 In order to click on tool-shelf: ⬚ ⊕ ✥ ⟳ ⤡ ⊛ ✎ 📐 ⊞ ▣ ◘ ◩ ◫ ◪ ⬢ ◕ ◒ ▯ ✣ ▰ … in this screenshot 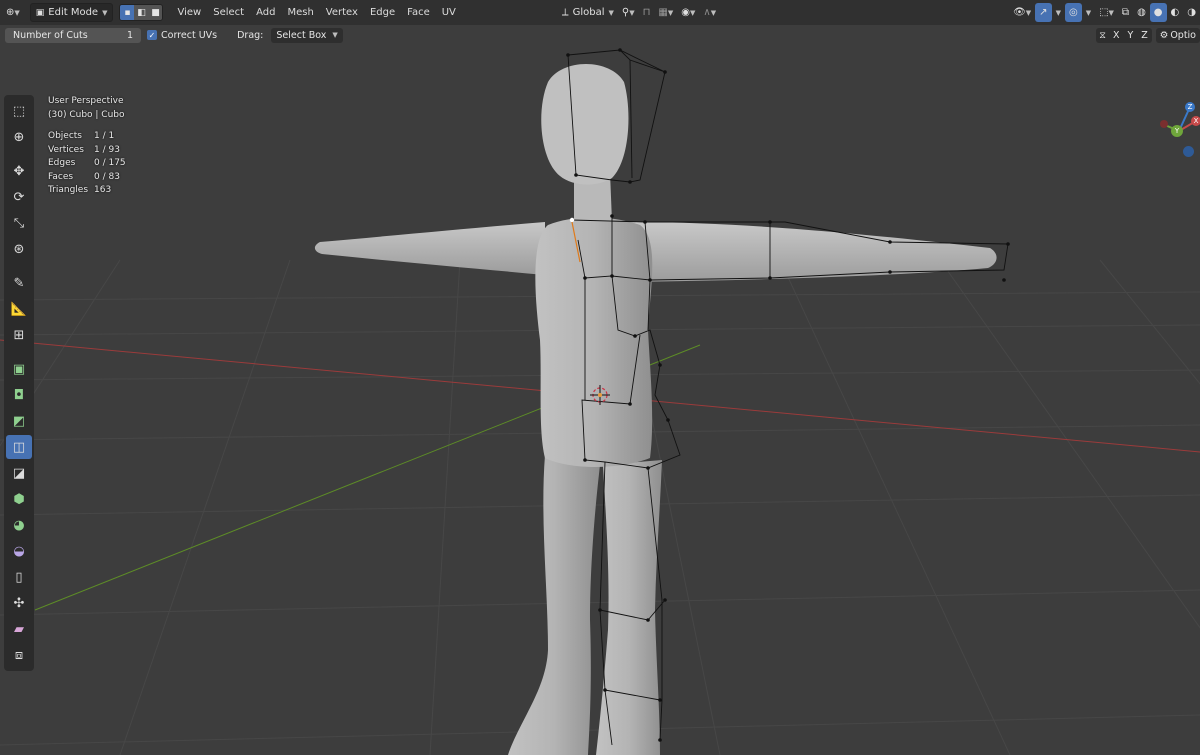, I will do `click(19, 383)`.